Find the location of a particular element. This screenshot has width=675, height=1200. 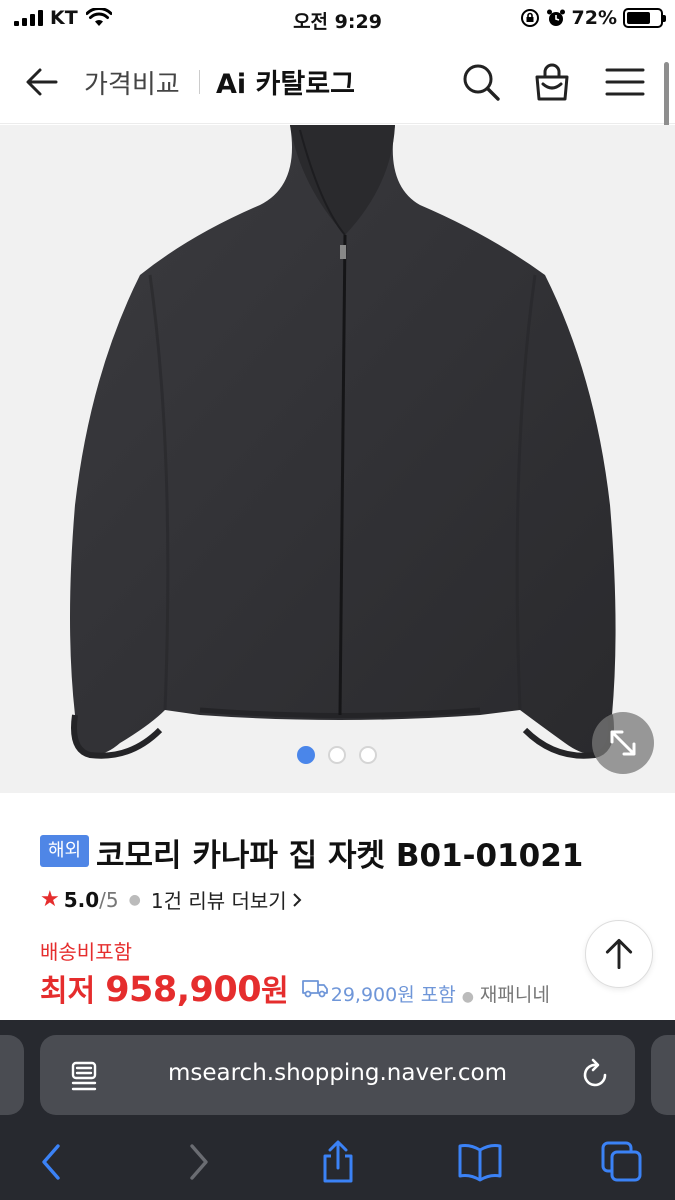

forward-icon is located at coordinates (198, 1162).